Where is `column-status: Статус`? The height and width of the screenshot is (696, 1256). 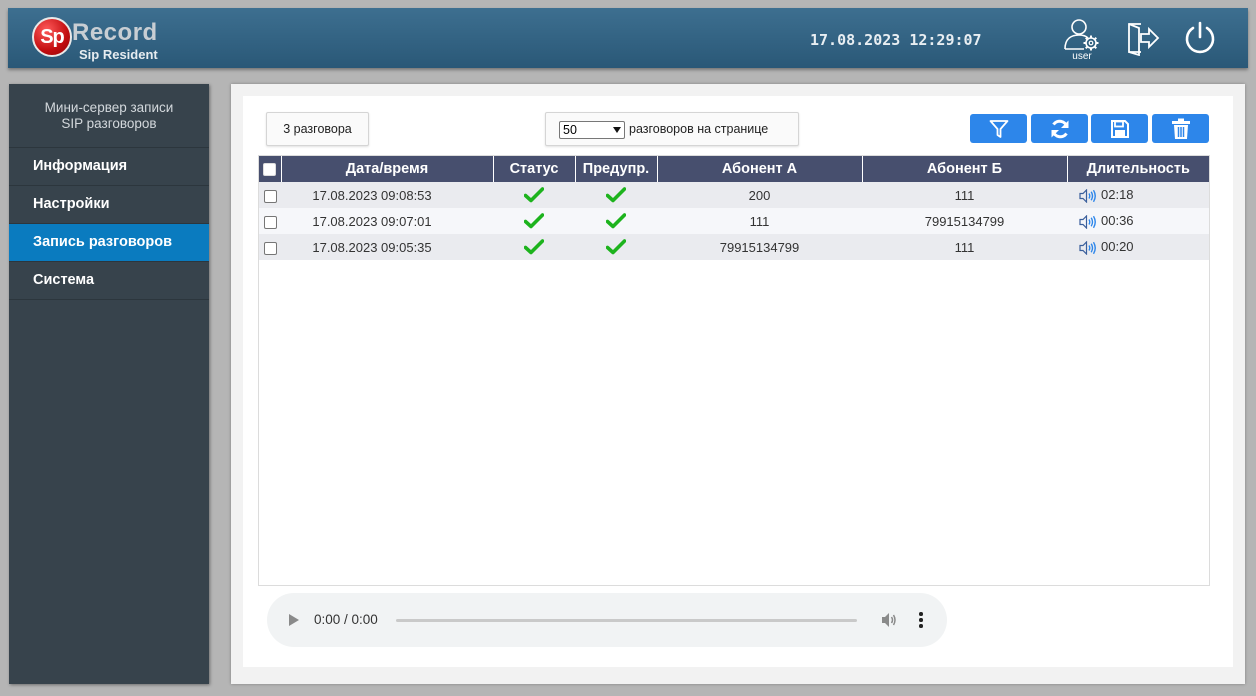 column-status: Статус is located at coordinates (534, 169).